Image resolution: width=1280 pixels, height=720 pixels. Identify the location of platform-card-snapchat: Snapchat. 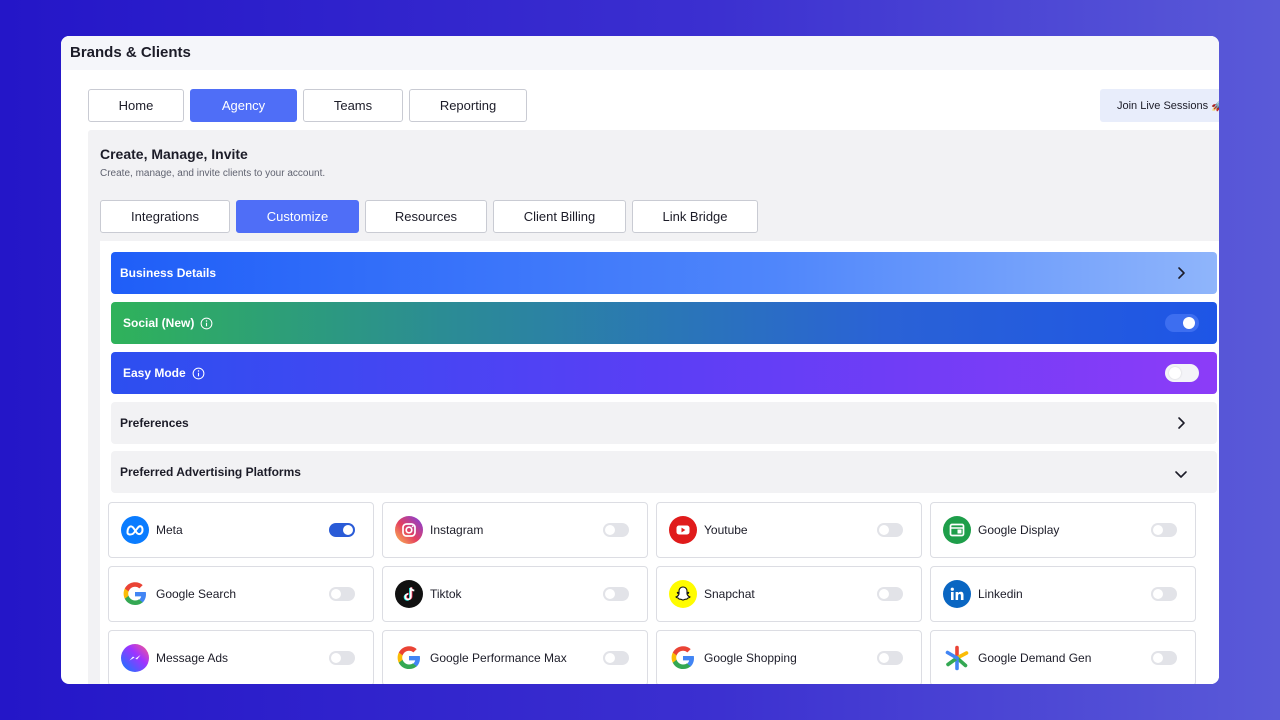
(789, 594).